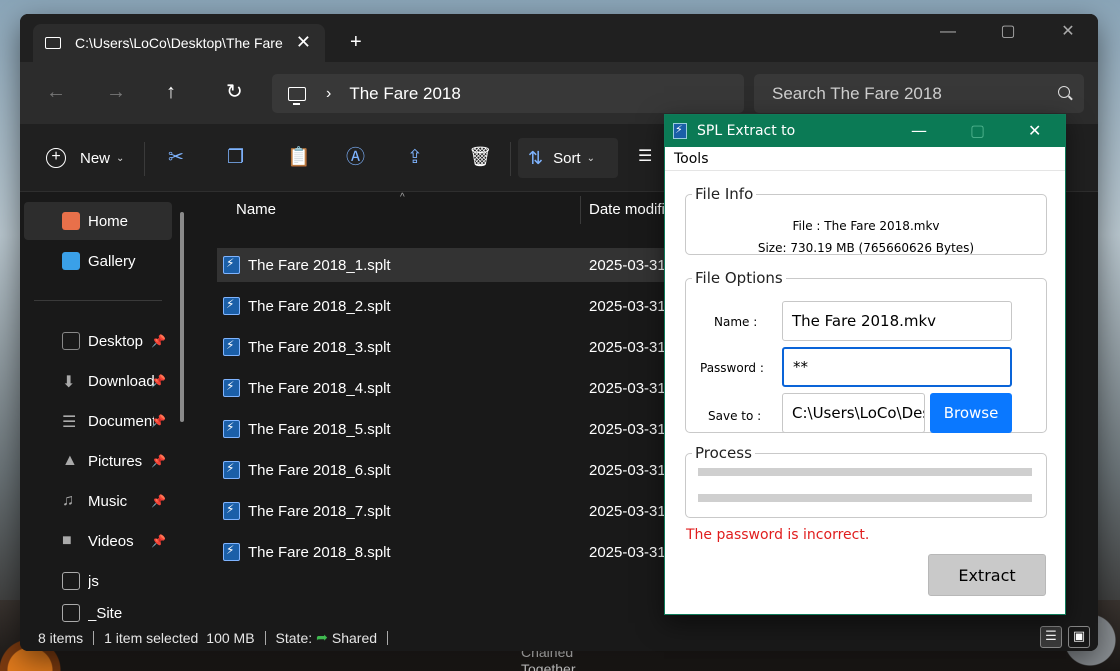 The height and width of the screenshot is (671, 1120). What do you see at coordinates (121, 421) in the screenshot?
I see `sidebar-item-label: Documents` at bounding box center [121, 421].